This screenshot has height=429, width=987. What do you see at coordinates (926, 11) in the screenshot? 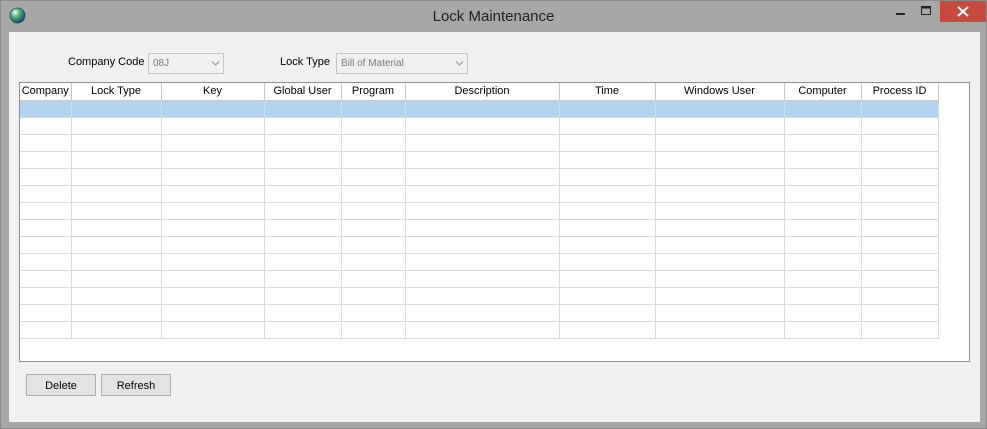
I see `maximize-button` at bounding box center [926, 11].